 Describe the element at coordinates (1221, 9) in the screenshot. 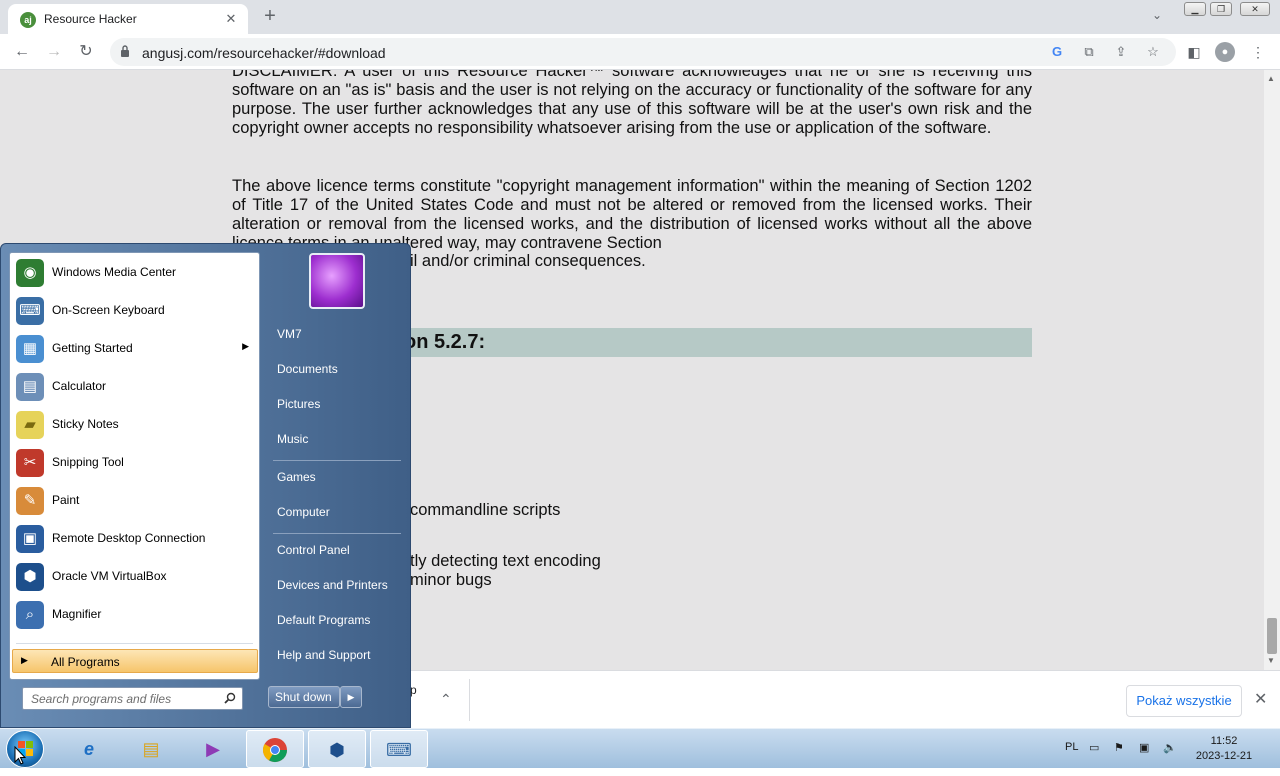

I see `restore-button: ❐` at that location.